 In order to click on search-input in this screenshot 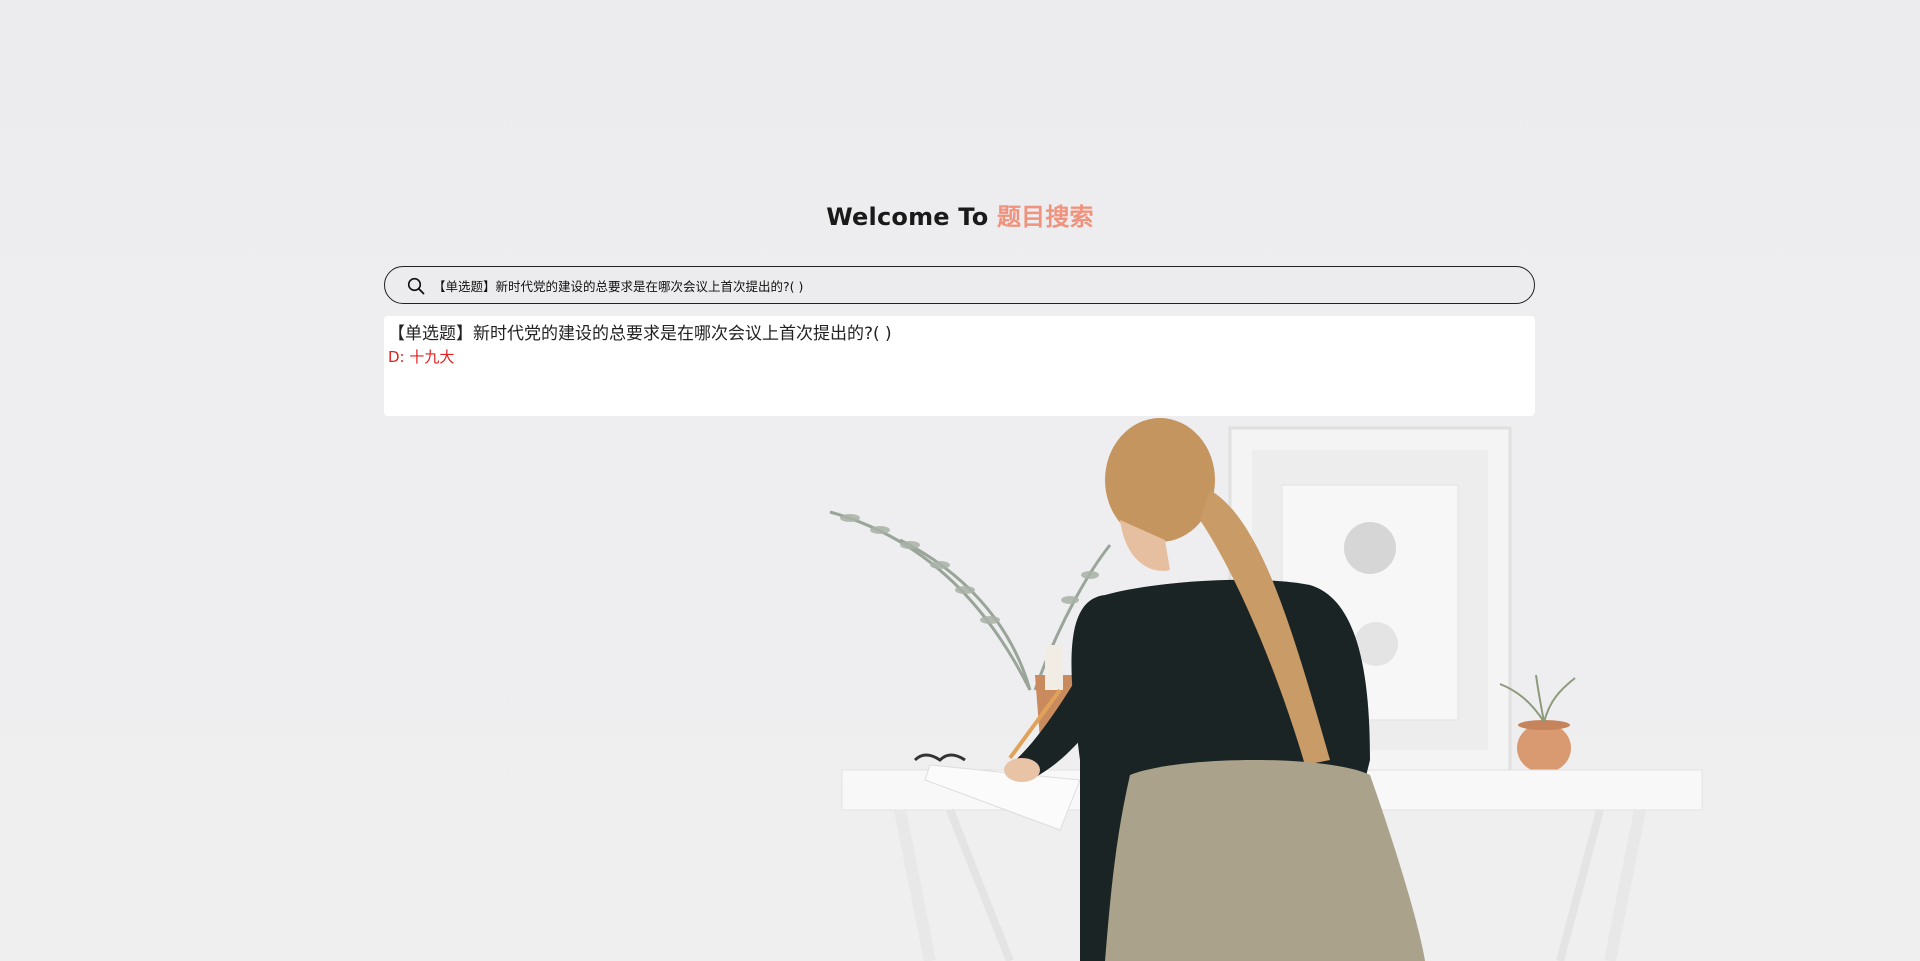, I will do `click(978, 285)`.